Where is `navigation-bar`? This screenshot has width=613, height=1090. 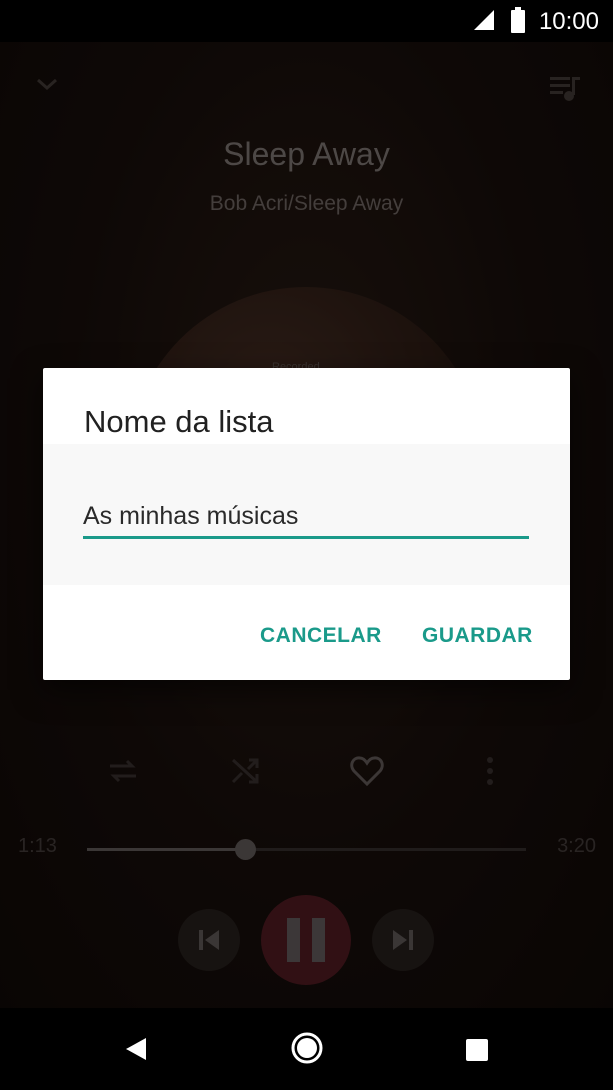 navigation-bar is located at coordinates (306, 1049).